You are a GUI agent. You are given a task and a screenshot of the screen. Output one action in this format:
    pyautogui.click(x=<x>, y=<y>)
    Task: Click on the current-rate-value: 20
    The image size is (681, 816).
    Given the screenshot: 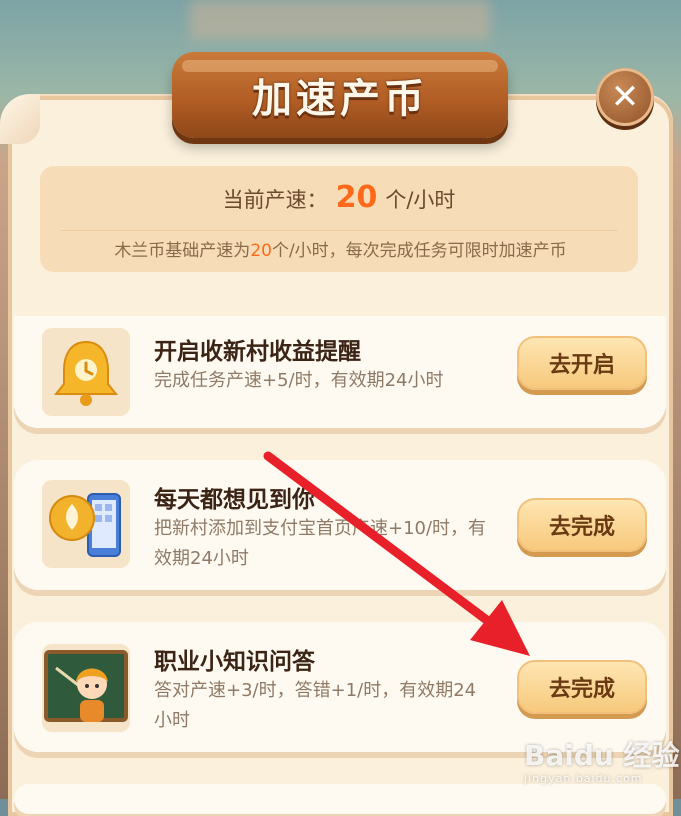 What is the action you would take?
    pyautogui.click(x=356, y=197)
    